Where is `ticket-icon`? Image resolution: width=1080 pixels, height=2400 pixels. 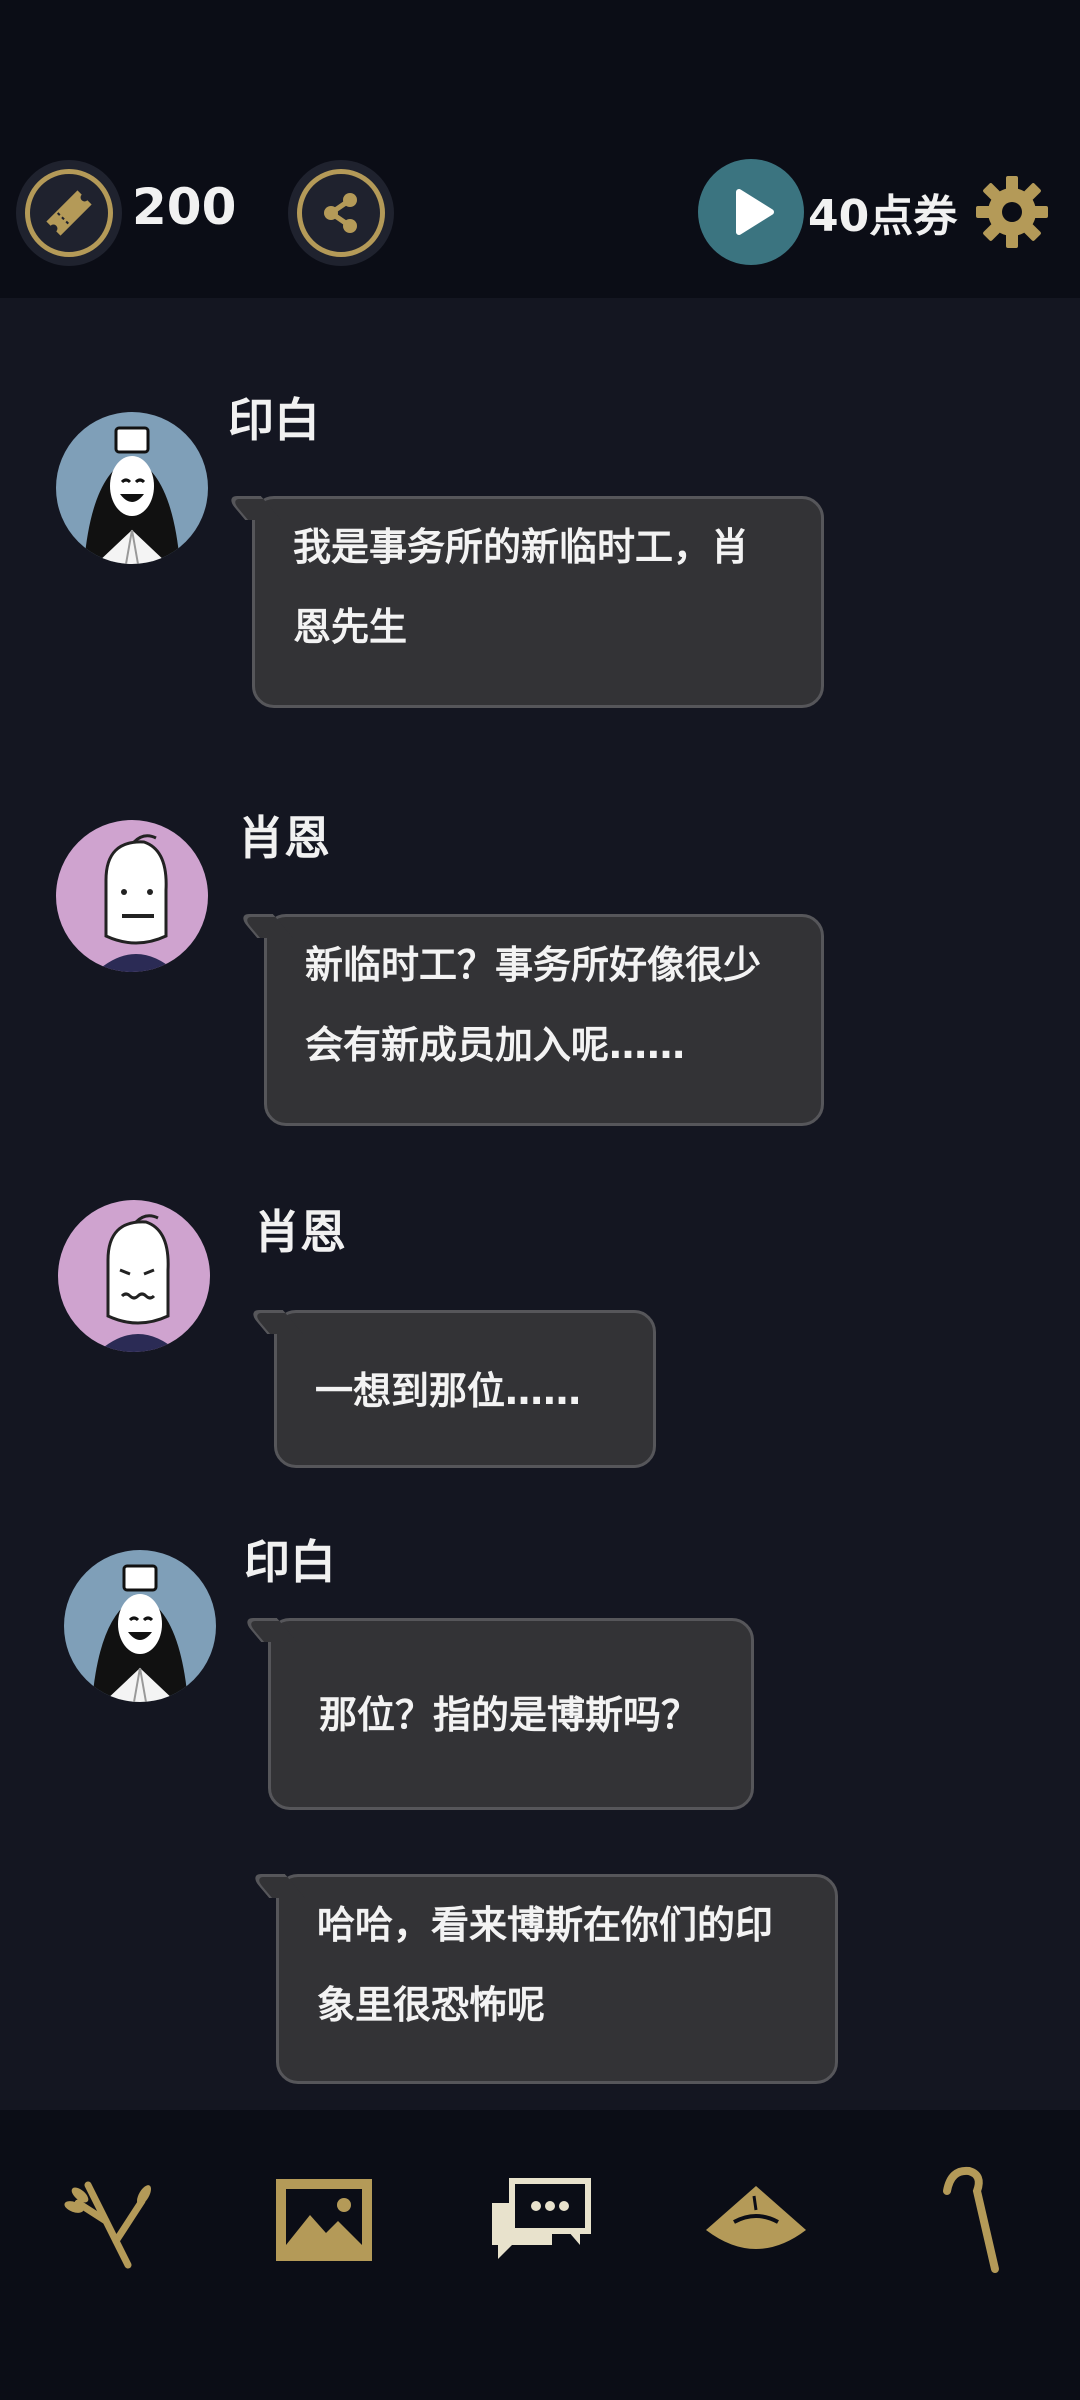
ticket-icon is located at coordinates (69, 213).